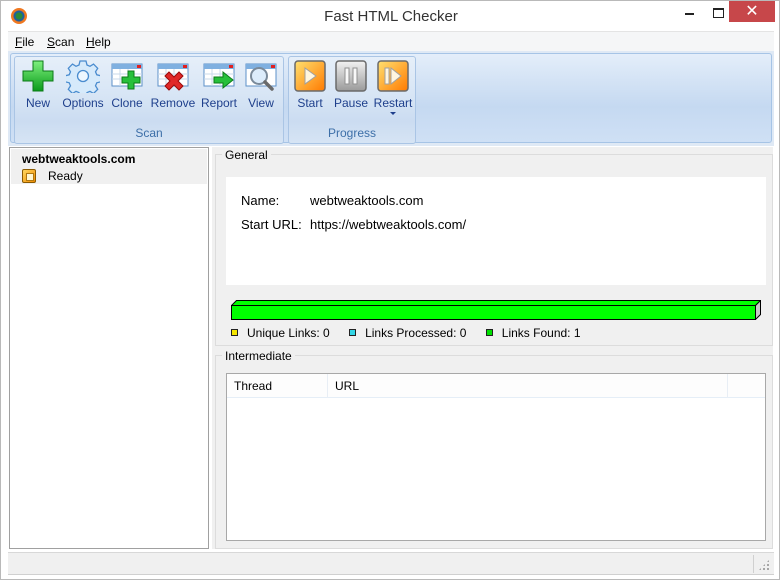 This screenshot has width=780, height=580. Describe the element at coordinates (219, 103) in the screenshot. I see `report-button-label: Report` at that location.